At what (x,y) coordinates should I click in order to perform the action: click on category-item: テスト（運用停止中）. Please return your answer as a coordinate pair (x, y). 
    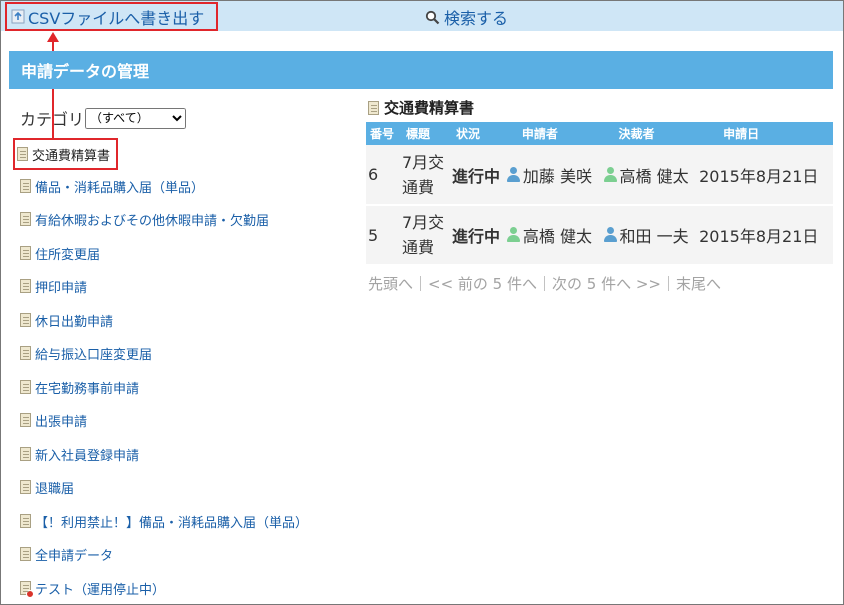
    Looking at the image, I should click on (92, 588).